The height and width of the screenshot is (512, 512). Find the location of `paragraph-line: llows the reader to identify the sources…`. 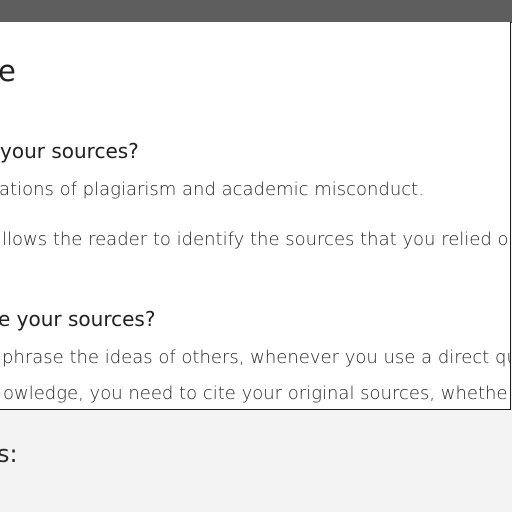

paragraph-line: llows the reader to identify the sources… is located at coordinates (255, 239).